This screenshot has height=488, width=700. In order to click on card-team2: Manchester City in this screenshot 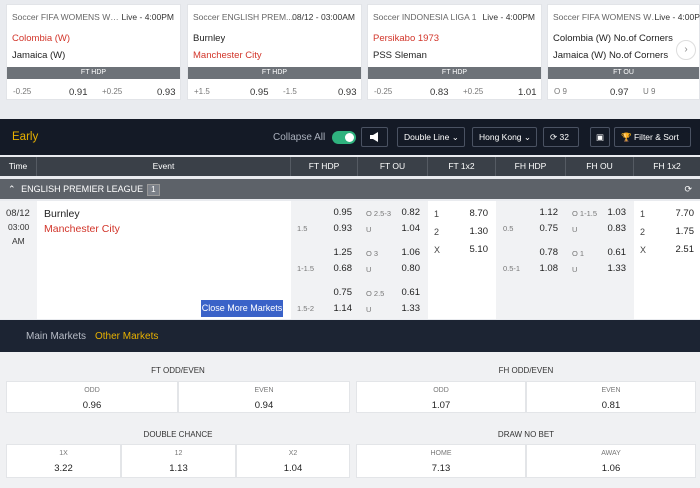, I will do `click(227, 55)`.